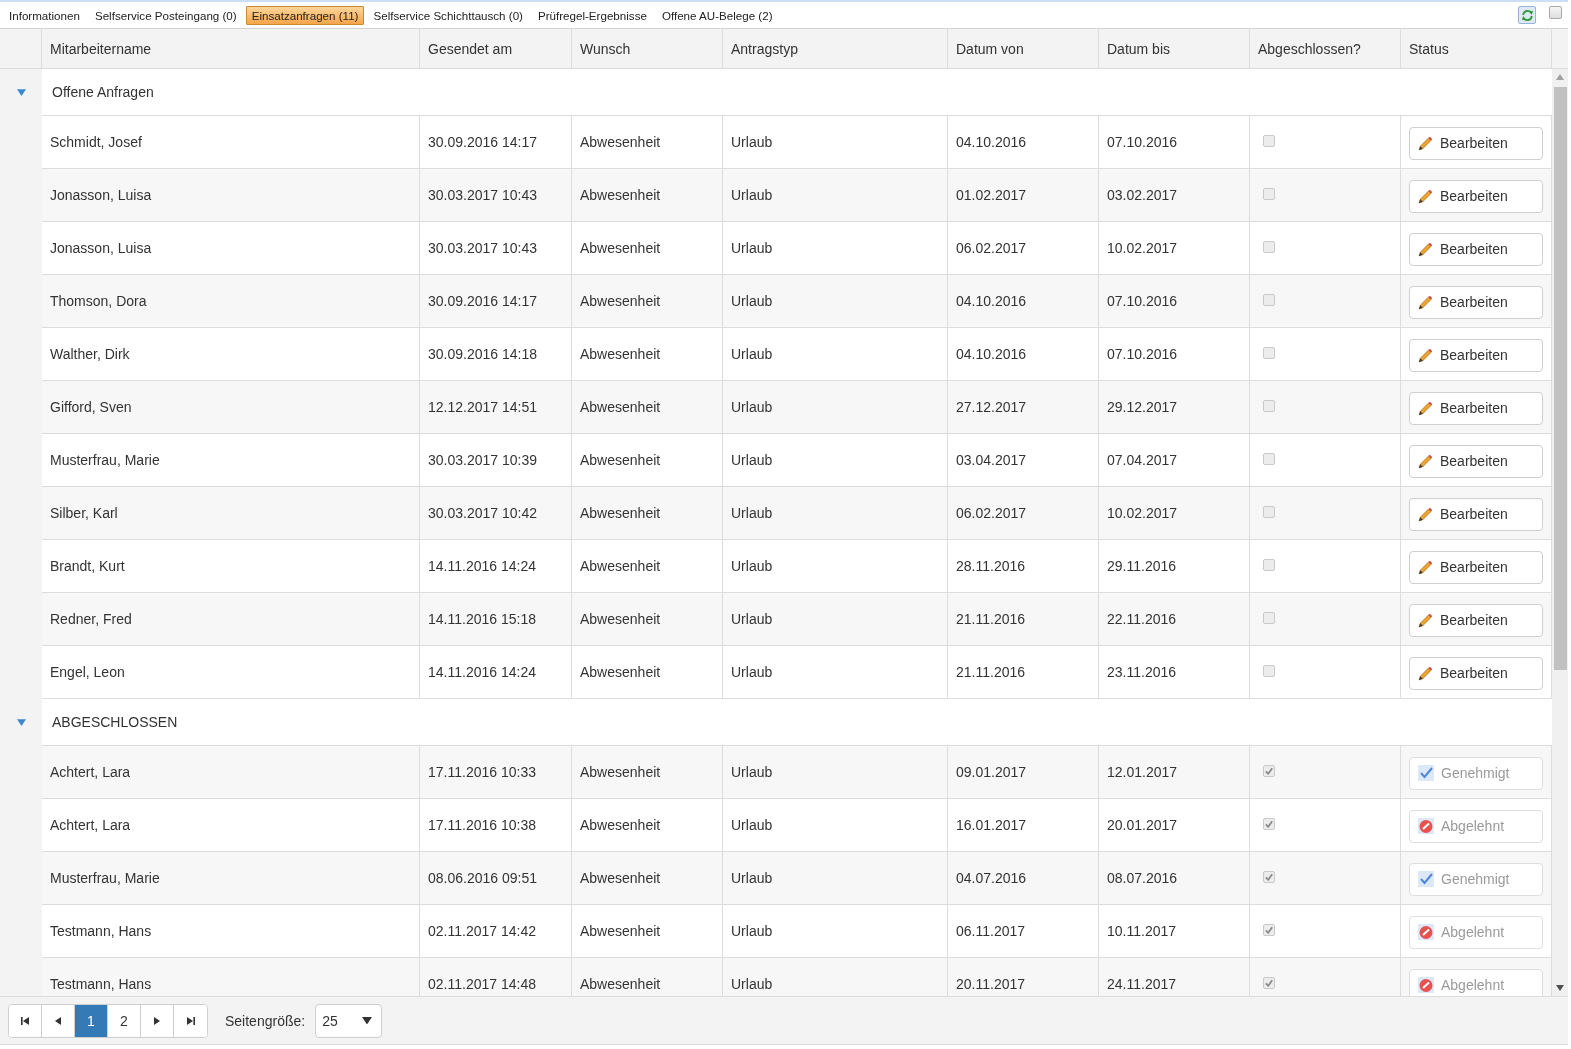 The width and height of the screenshot is (1571, 1049). I want to click on tab: Prüfregel-Ergebnisse, so click(592, 15).